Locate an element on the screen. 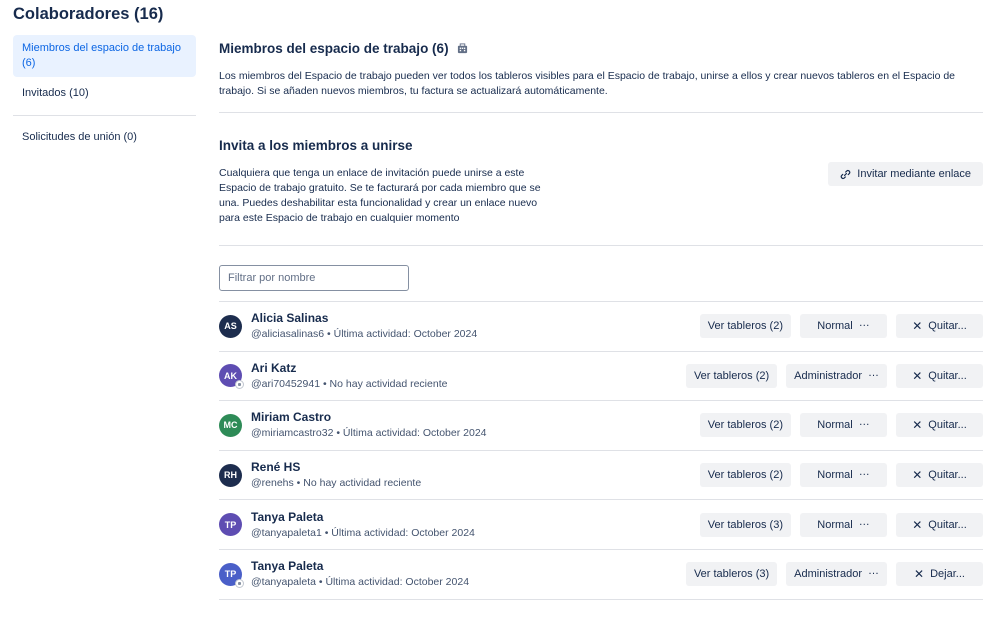 The width and height of the screenshot is (999, 619). page-title: Colaboradores (16) is located at coordinates (88, 14).